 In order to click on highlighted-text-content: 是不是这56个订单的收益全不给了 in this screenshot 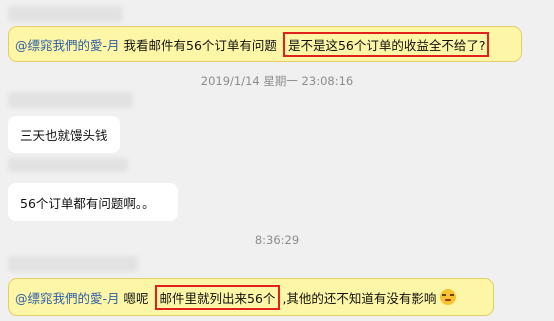, I will do `click(383, 45)`.